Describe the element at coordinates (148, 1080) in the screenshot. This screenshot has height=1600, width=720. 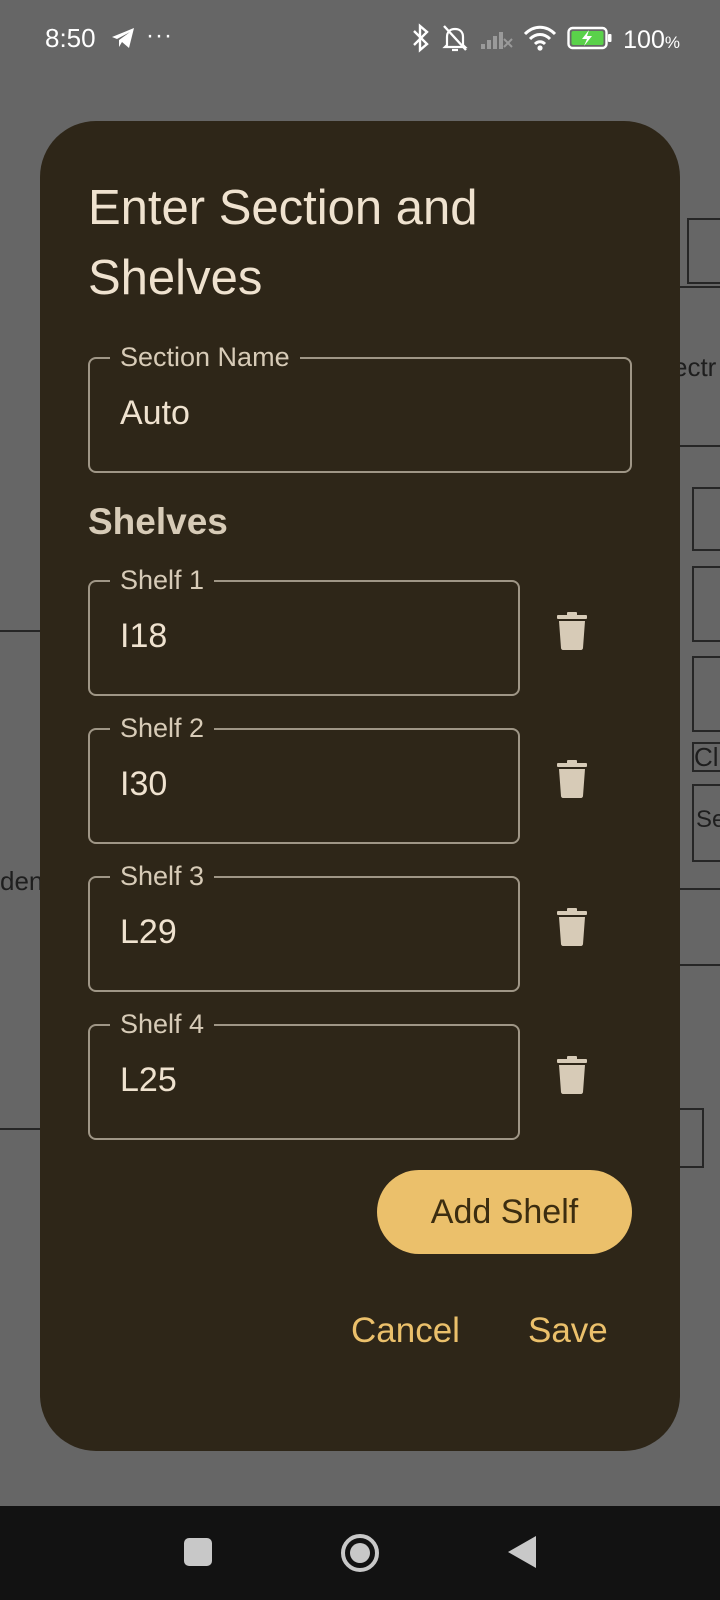
I see `shelf-input: L25` at that location.